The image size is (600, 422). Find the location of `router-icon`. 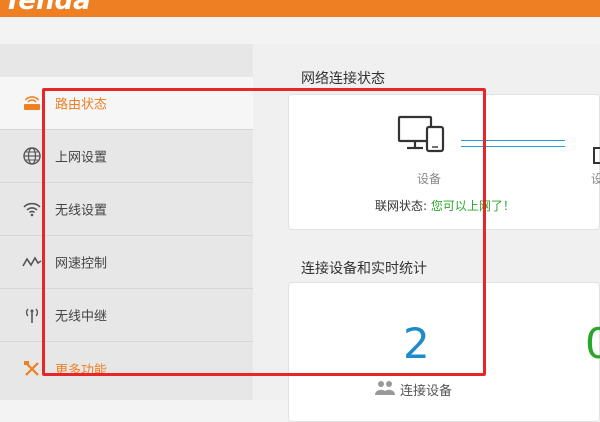

router-icon is located at coordinates (596, 158).